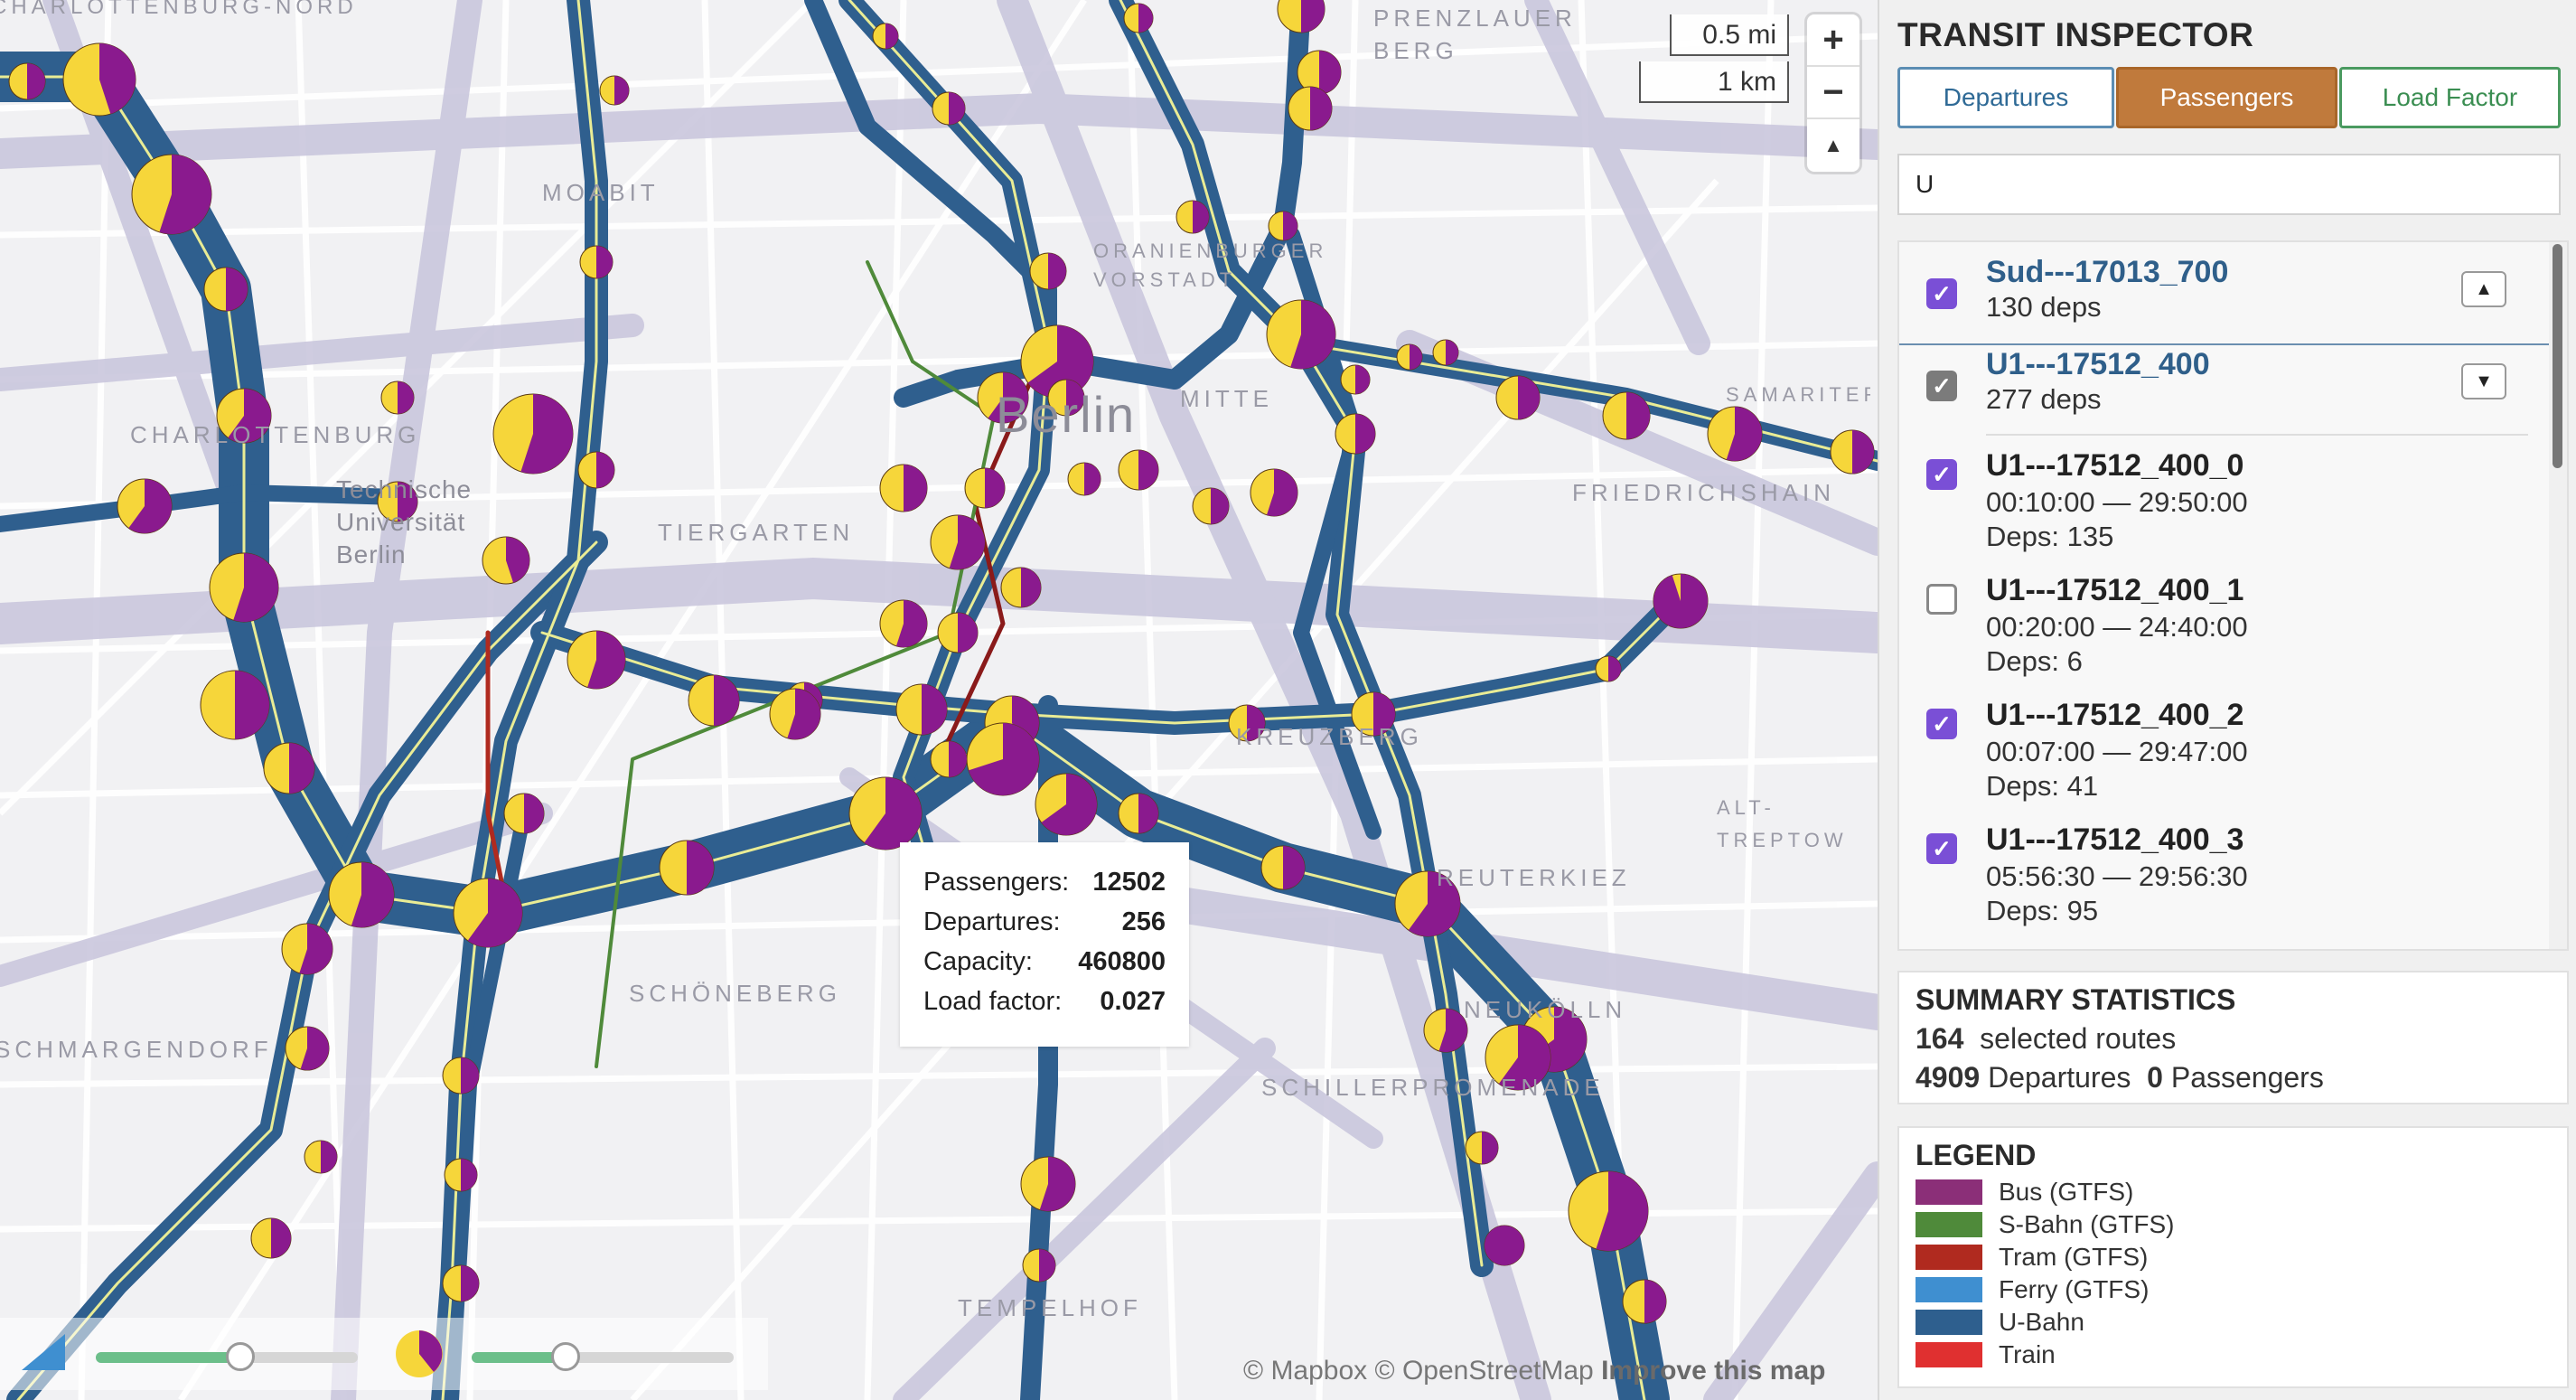  I want to click on line-width-slider, so click(227, 1356).